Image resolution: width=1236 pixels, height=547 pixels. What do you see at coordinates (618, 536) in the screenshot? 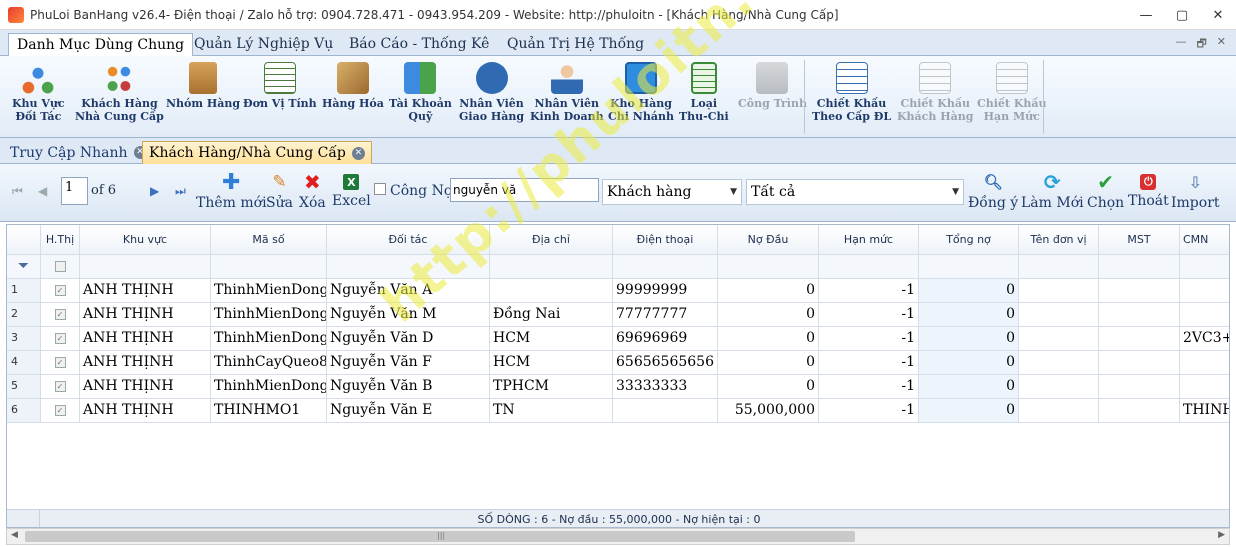
I see `horizontal-scrollbar: ◀ ||| ▶` at bounding box center [618, 536].